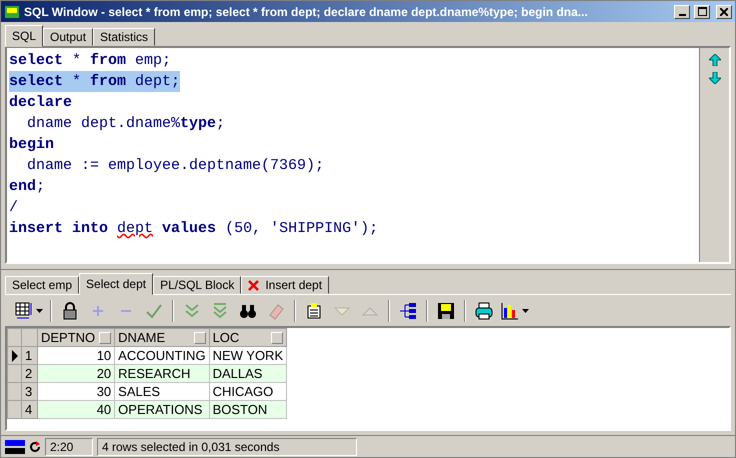 This screenshot has height=458, width=736. I want to click on table-cell: RESEARCH, so click(162, 373).